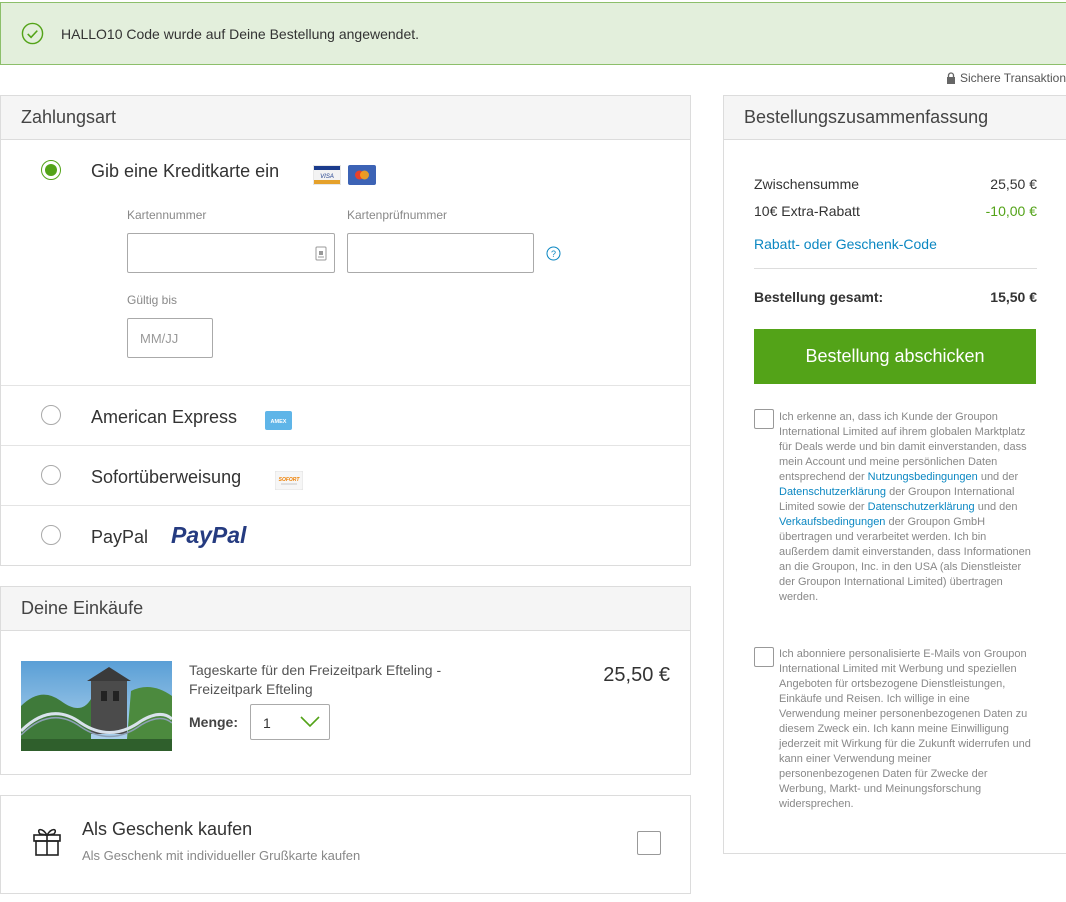  I want to click on amex-badge-text: AMEX, so click(279, 422).